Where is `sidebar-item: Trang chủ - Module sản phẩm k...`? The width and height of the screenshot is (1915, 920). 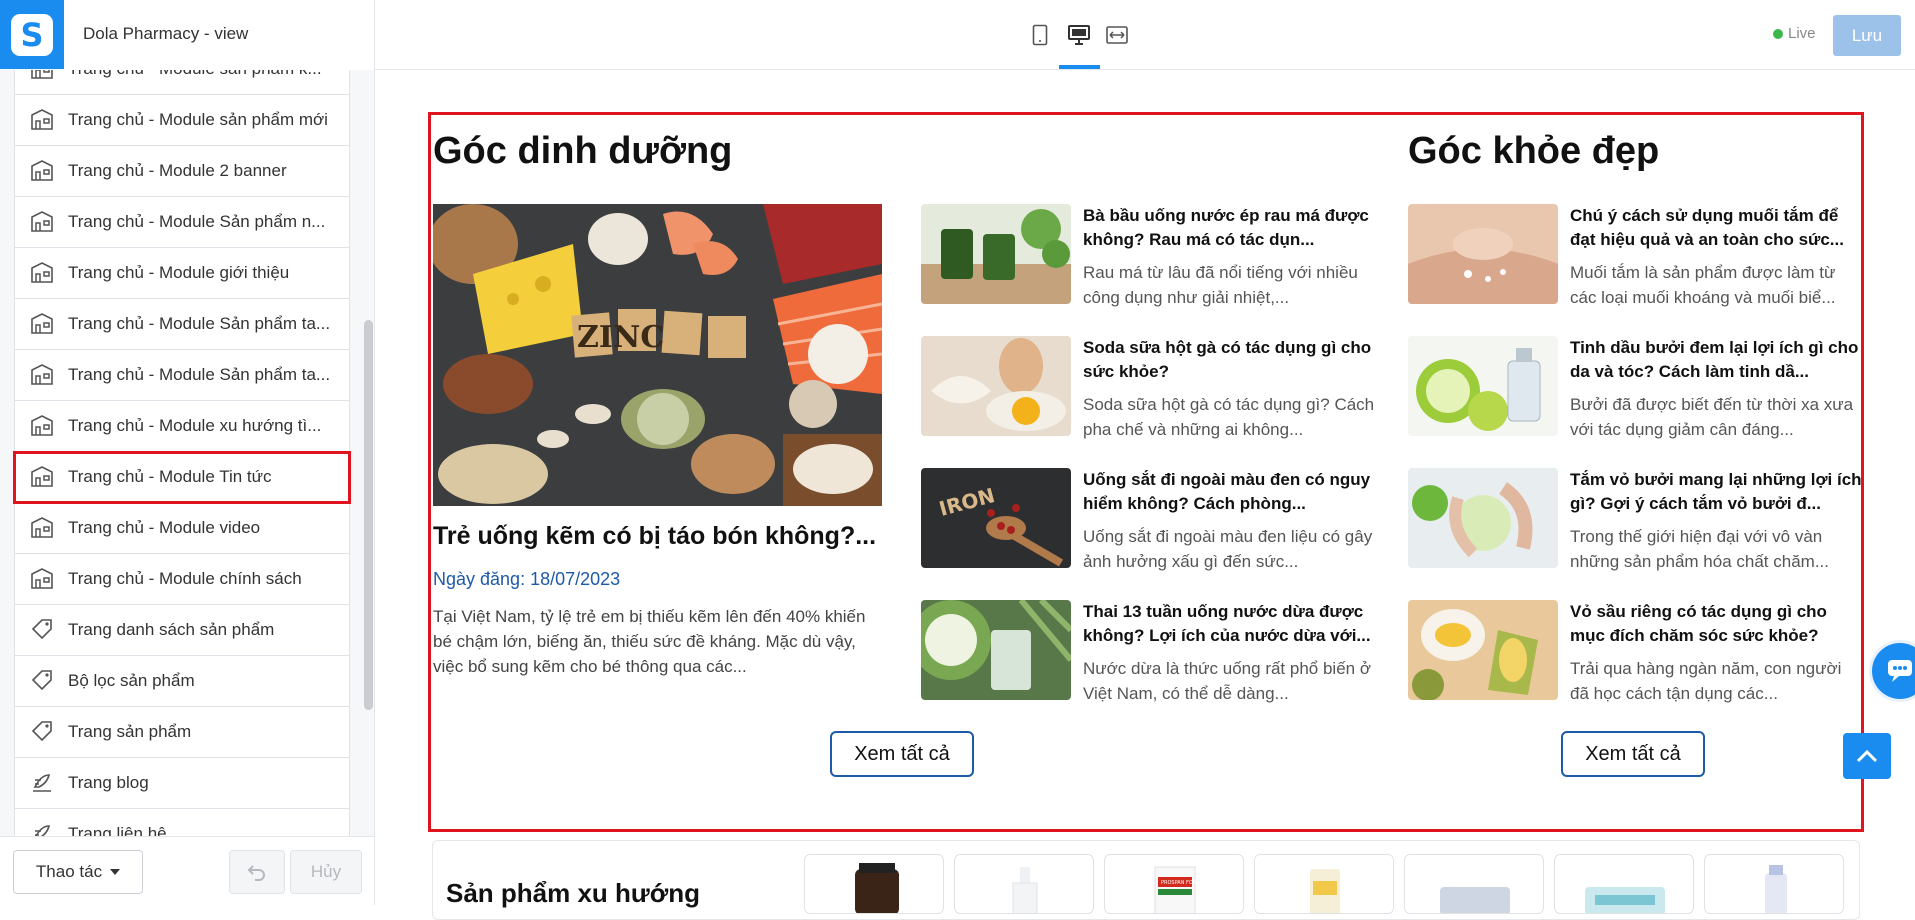
sidebar-item: Trang chủ - Module sản phẩm k... is located at coordinates (182, 82).